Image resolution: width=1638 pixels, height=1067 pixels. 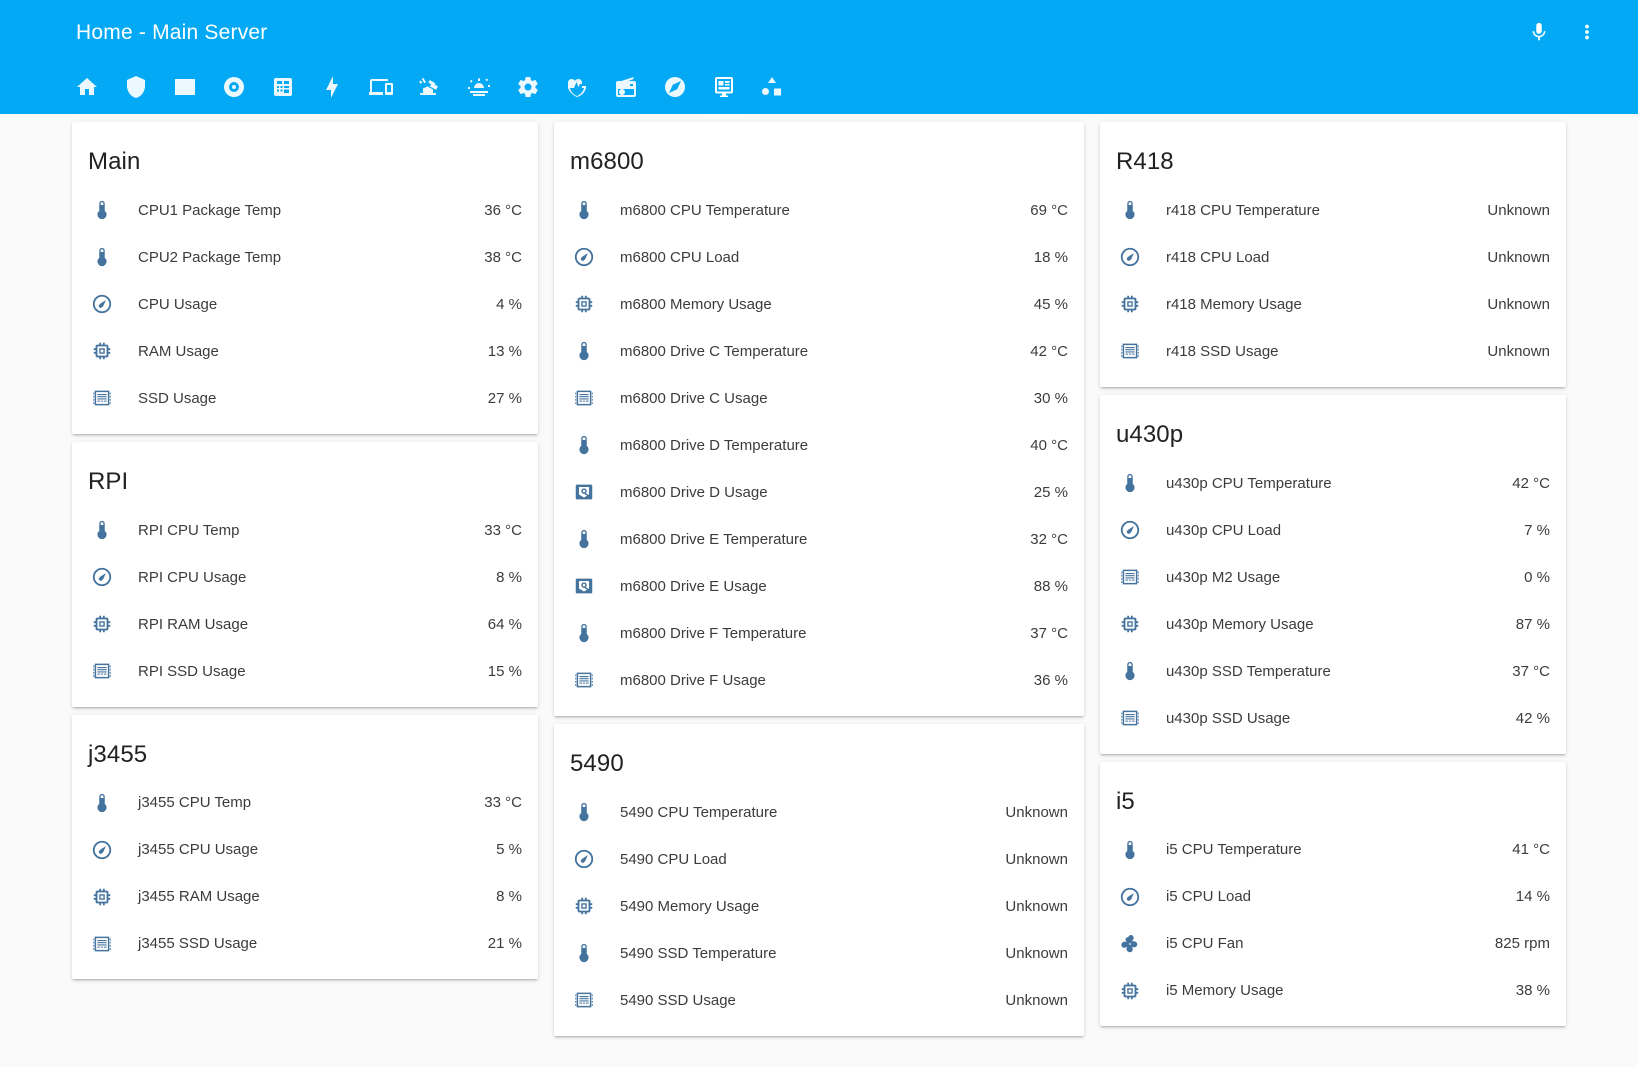 I want to click on entity-row: CPU2 Package Temp 38 °C, so click(x=305, y=257).